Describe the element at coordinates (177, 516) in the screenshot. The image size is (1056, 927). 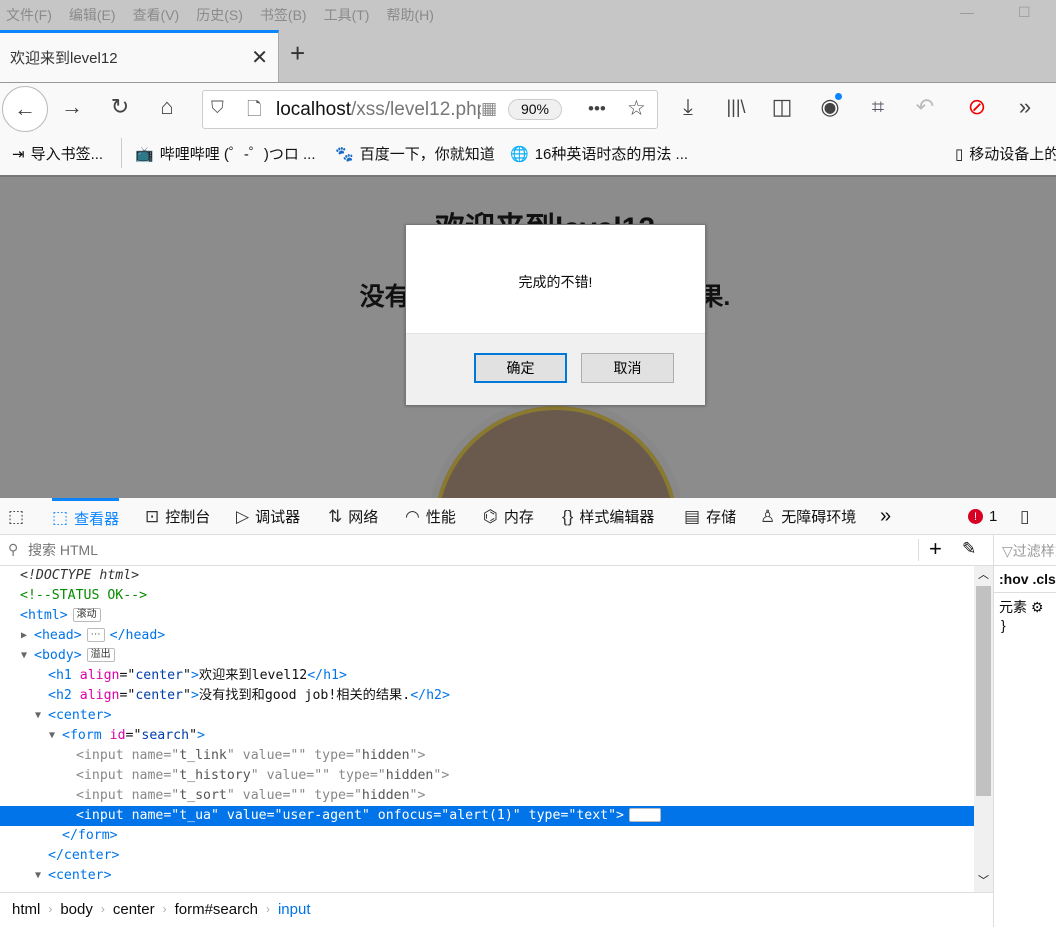
I see `devtools-tab: ⊡ 控制台` at that location.